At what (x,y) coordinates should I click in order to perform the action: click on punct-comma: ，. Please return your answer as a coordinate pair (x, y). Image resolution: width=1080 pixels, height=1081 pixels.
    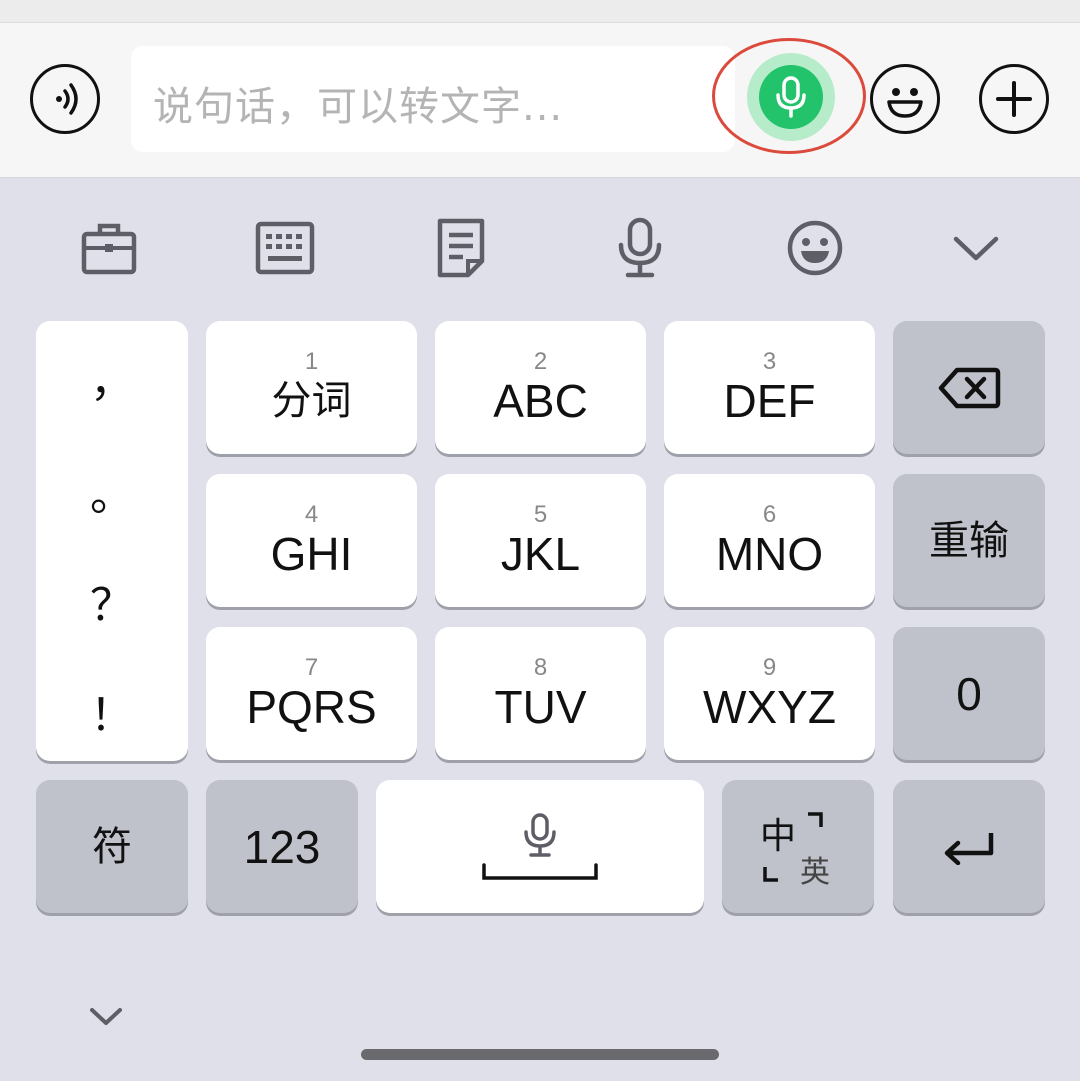
    Looking at the image, I should click on (112, 377).